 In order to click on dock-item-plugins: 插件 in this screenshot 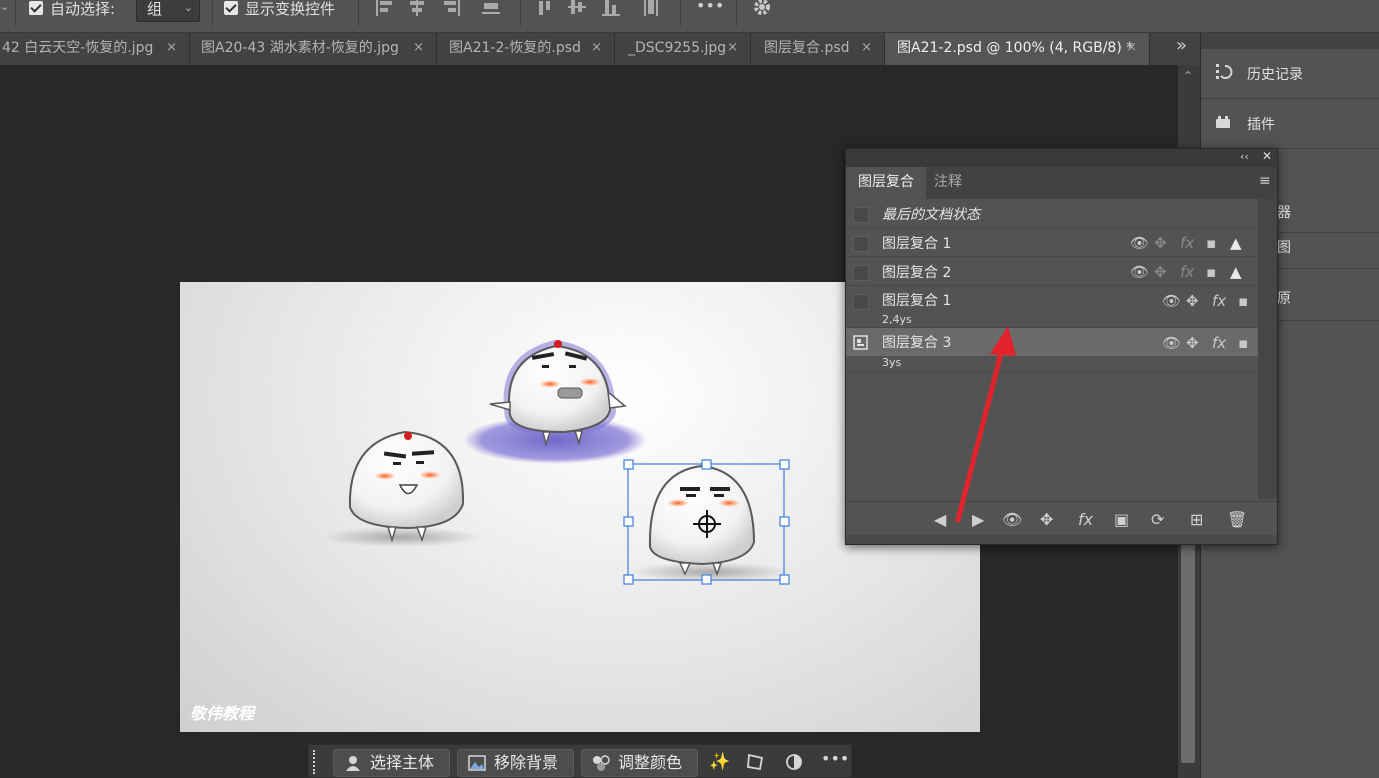, I will do `click(1290, 124)`.